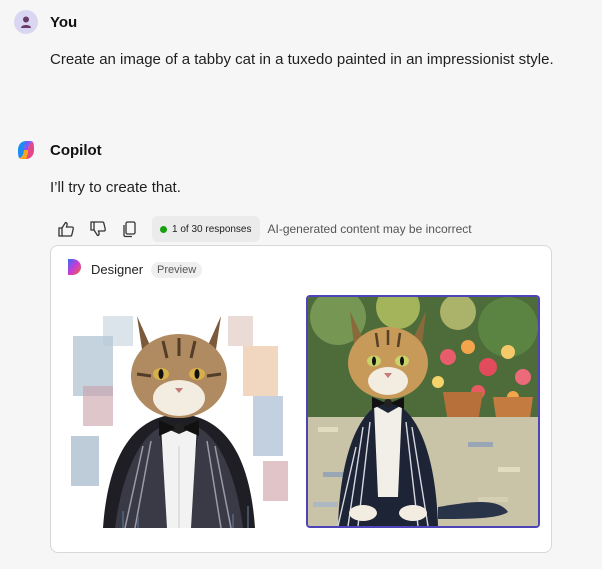 The width and height of the screenshot is (602, 569). What do you see at coordinates (163, 229) in the screenshot?
I see `status-dot` at bounding box center [163, 229].